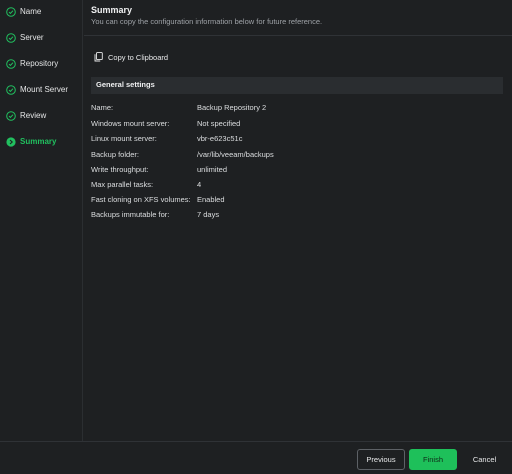  I want to click on copy-to-clipboard-button: Copy to Clipboard, so click(131, 57).